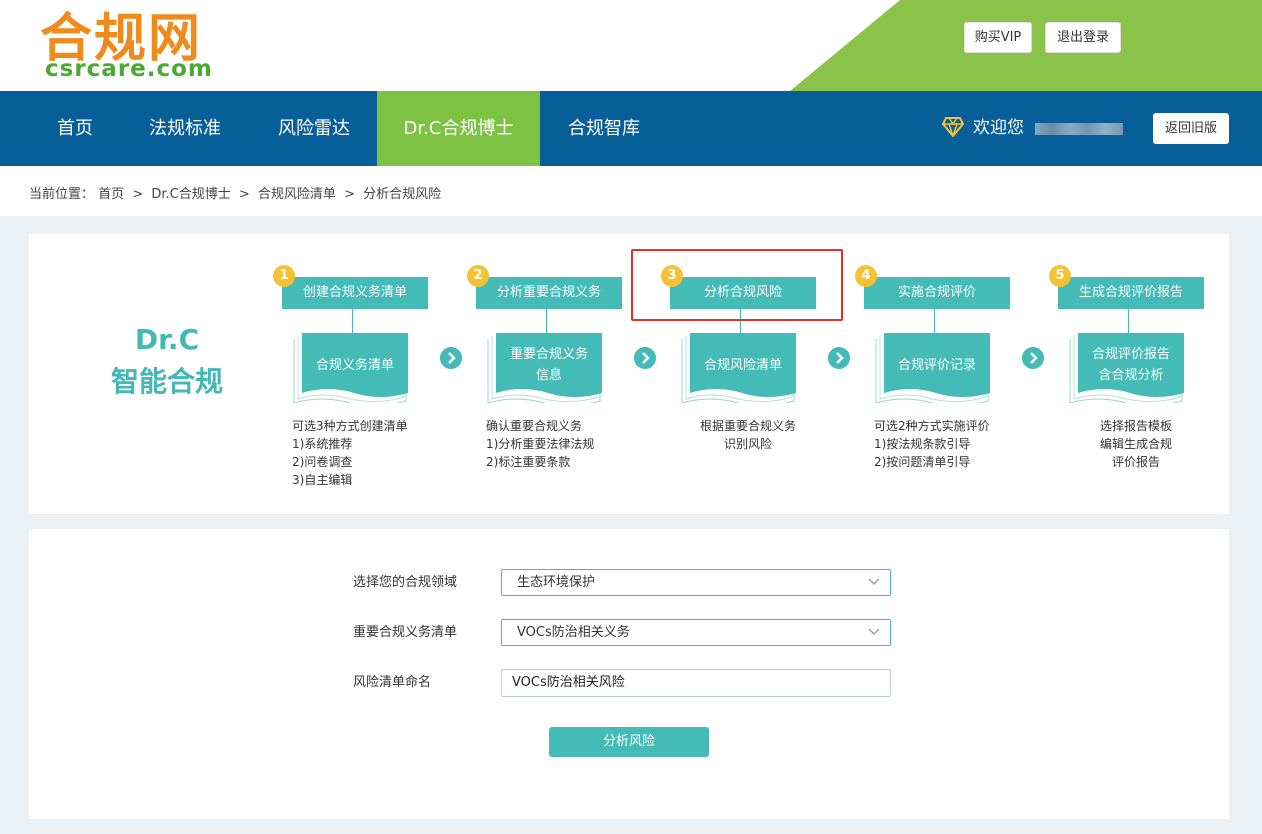  Describe the element at coordinates (556, 582) in the screenshot. I see `domain-select-value: 生态环境保护` at that location.